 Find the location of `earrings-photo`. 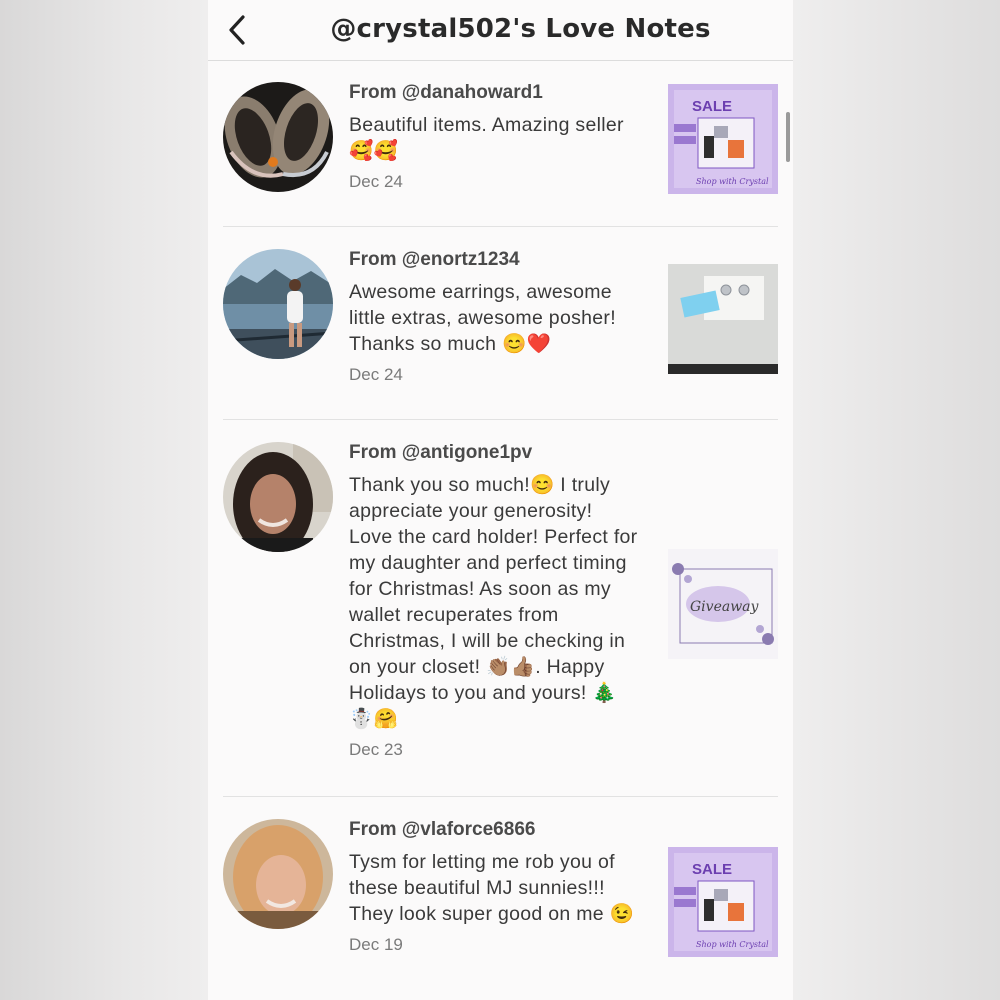

earrings-photo is located at coordinates (723, 319).